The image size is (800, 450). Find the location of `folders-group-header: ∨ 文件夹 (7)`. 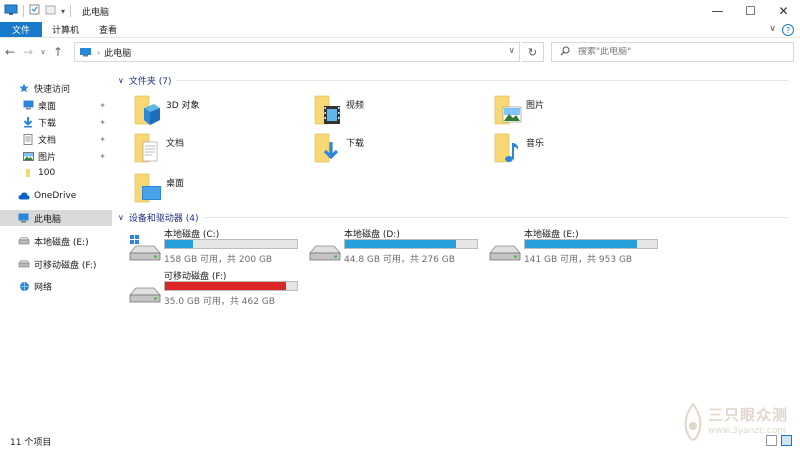

folders-group-header: ∨ 文件夹 (7) is located at coordinates (453, 80).